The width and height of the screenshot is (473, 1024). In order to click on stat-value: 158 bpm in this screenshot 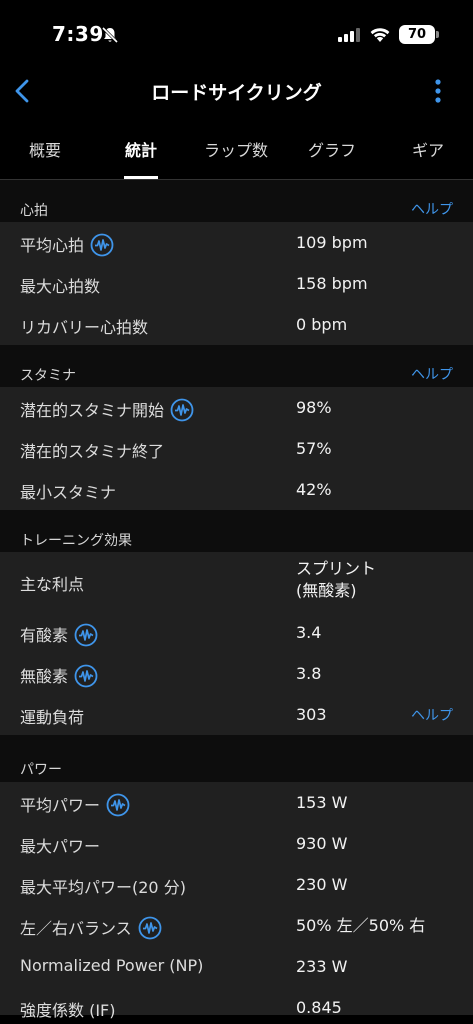, I will do `click(332, 283)`.